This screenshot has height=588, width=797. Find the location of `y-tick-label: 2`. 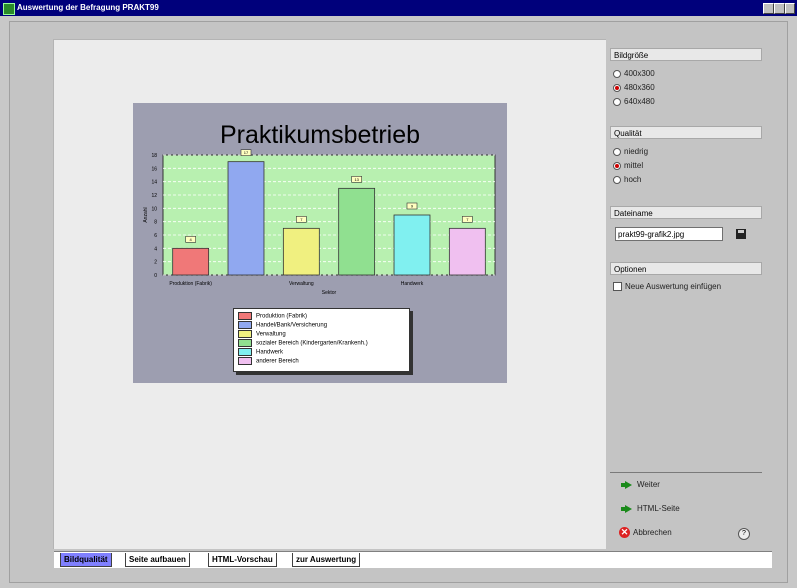

y-tick-label: 2 is located at coordinates (155, 263).